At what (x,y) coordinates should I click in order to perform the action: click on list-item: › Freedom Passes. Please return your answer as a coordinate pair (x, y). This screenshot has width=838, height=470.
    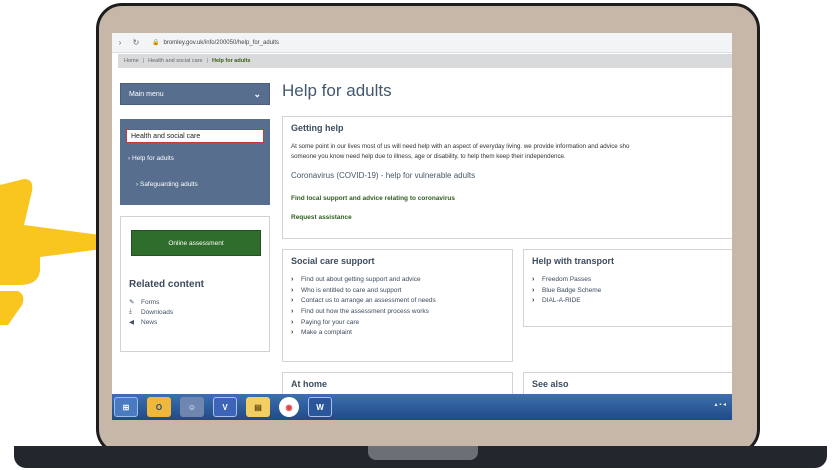
    Looking at the image, I should click on (566, 279).